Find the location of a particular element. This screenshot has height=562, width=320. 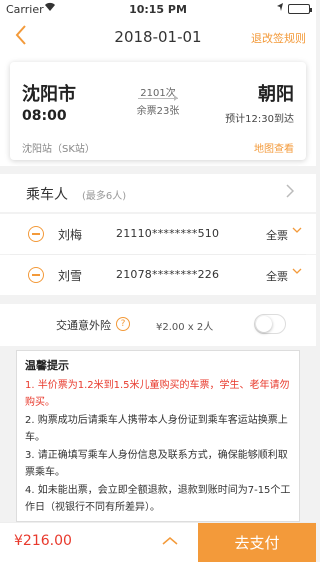

notice-title: 温馨提示 is located at coordinates (47, 365).